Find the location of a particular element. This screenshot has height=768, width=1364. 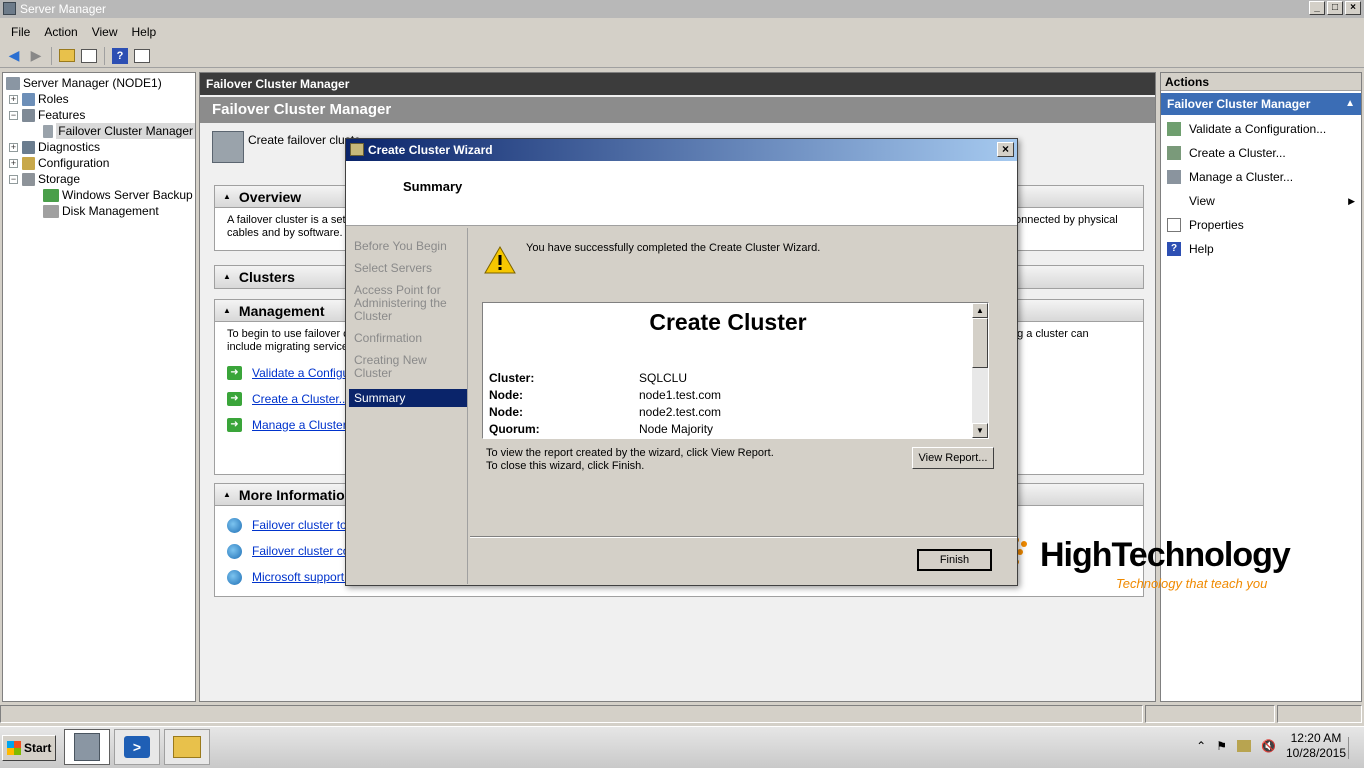

disk-icon is located at coordinates (51, 211).